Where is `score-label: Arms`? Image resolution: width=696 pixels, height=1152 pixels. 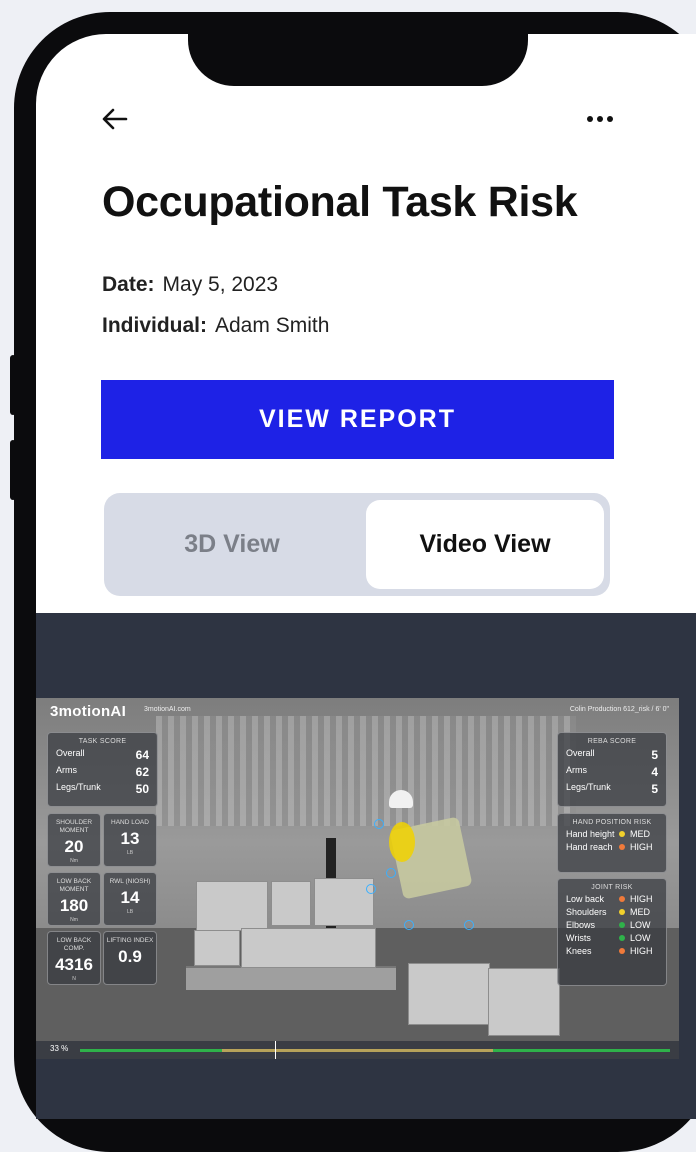
score-label: Arms is located at coordinates (576, 770).